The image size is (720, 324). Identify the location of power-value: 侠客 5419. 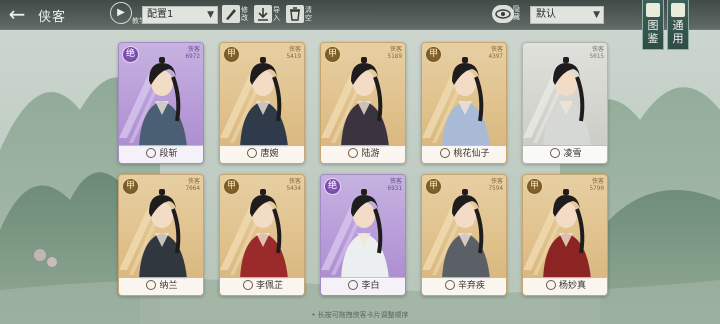
(294, 53).